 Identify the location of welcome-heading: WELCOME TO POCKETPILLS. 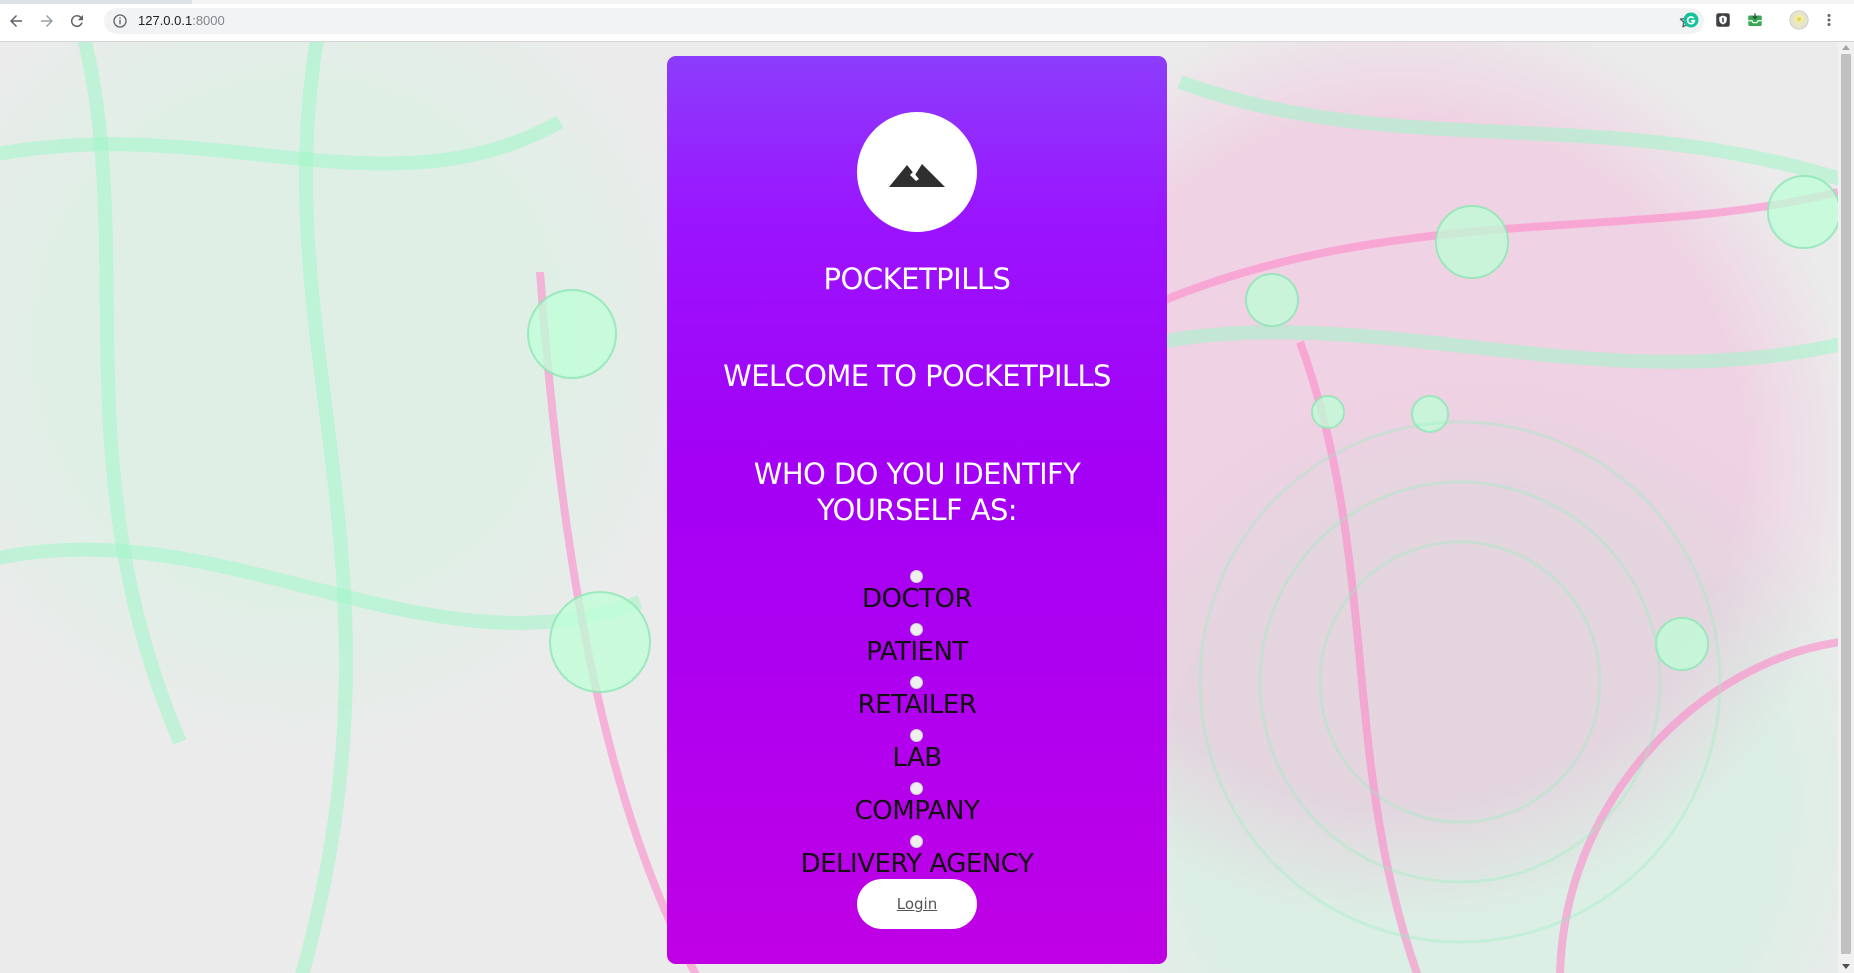
(917, 376).